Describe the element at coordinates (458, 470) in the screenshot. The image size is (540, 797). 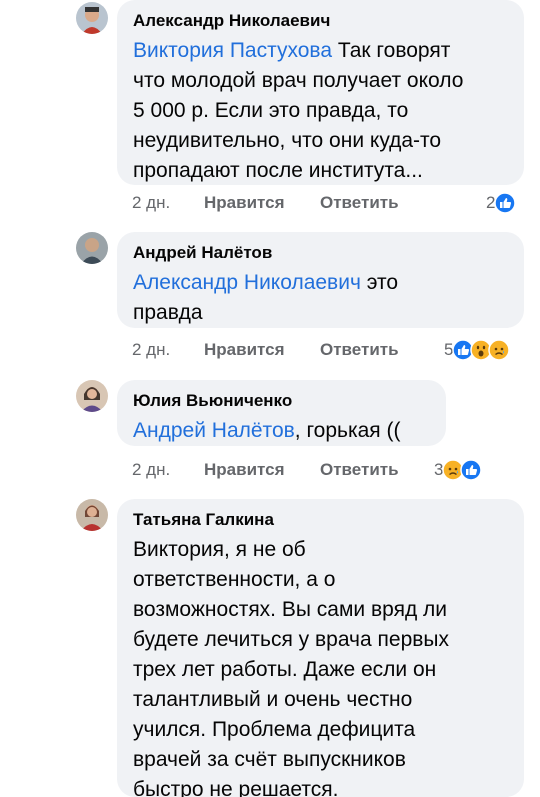
I see `reaction-summary: 3` at that location.